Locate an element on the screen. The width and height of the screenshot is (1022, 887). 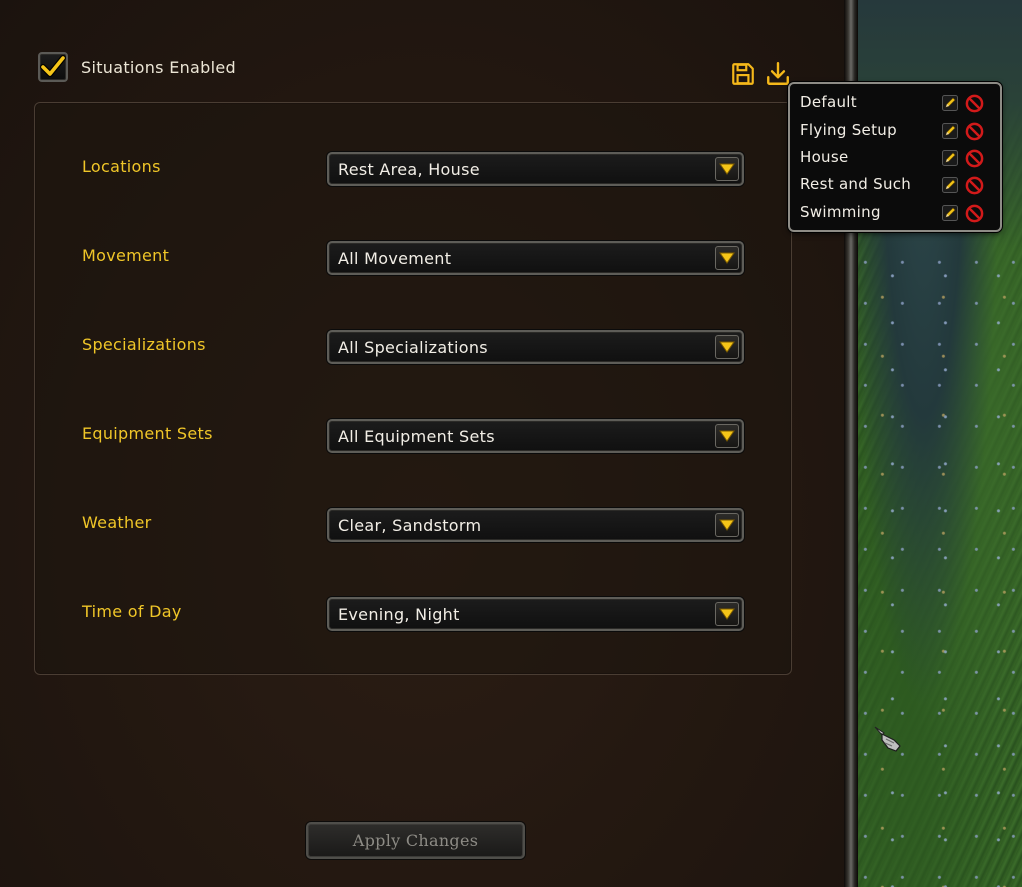
profile-item-flying-setup: Flying Setup is located at coordinates (895, 131).